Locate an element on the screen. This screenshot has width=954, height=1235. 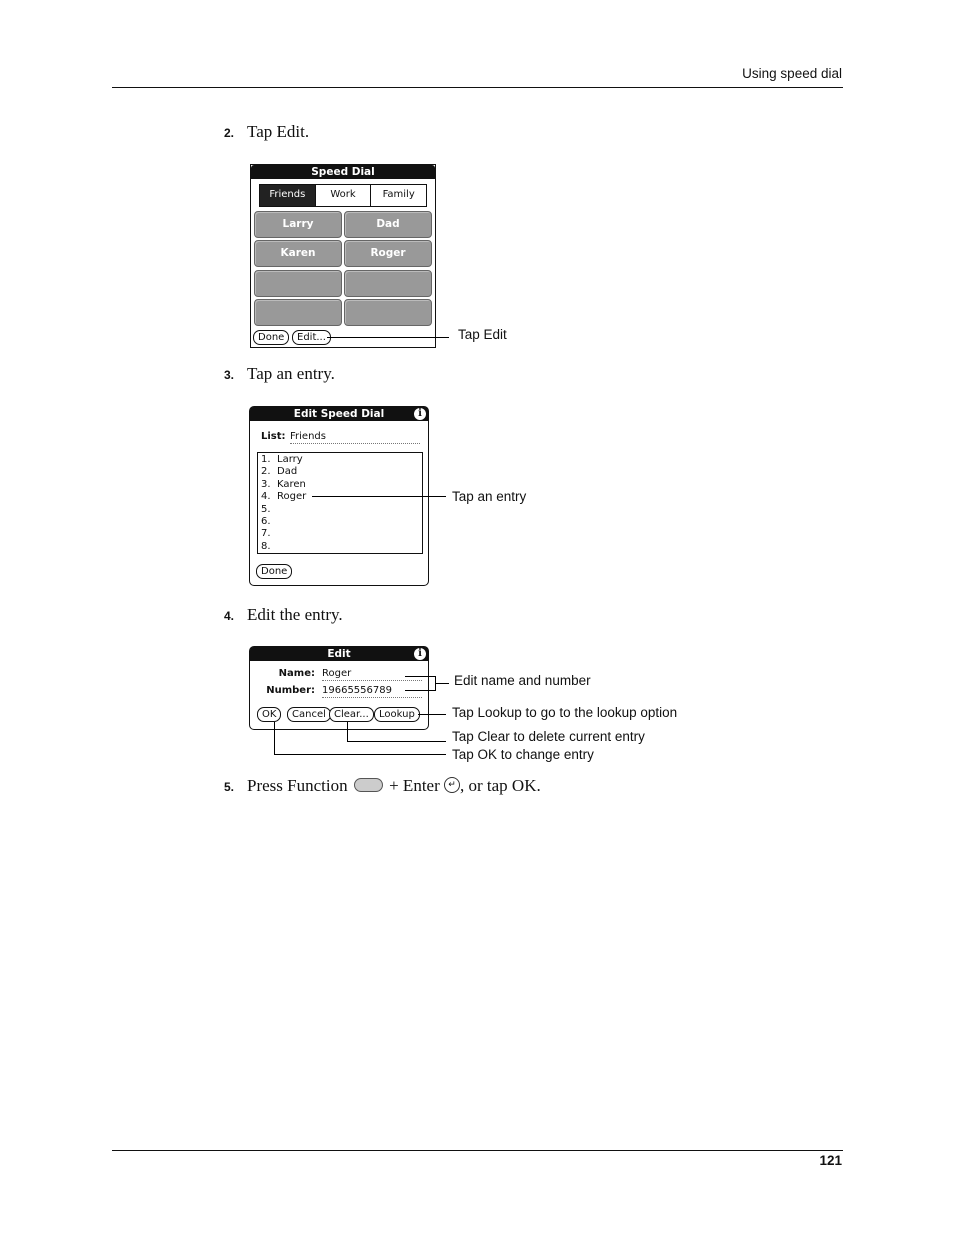
callout-clear: Tap Clear to delete current entry is located at coordinates (548, 736).